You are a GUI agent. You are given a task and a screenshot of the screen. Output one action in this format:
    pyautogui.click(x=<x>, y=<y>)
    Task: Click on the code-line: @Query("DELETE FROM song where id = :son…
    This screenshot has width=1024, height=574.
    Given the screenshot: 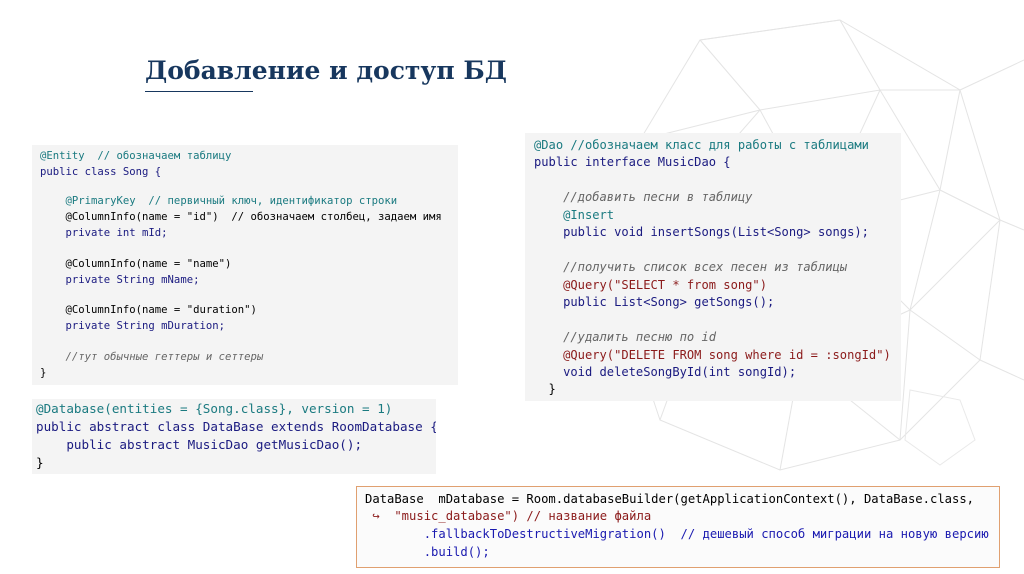 What is the action you would take?
    pyautogui.click(x=712, y=355)
    